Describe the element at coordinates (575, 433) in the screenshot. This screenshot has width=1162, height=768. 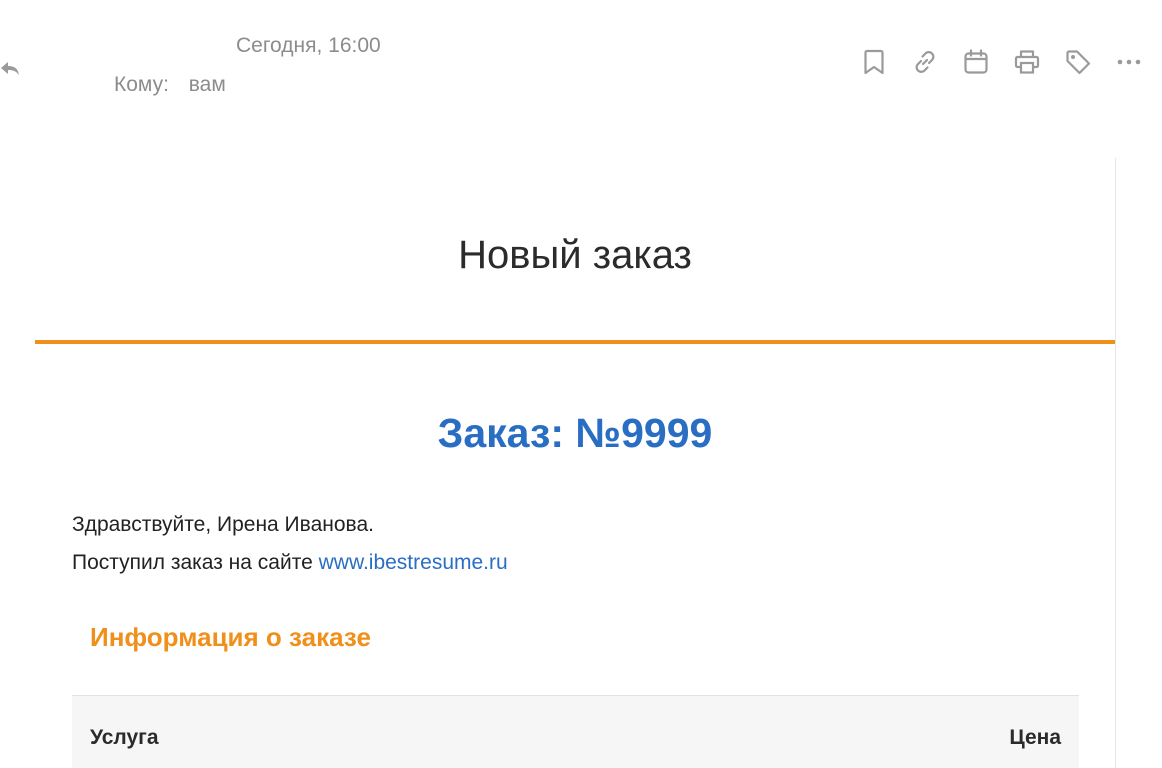
I see `order-number: Заказ: №9999` at that location.